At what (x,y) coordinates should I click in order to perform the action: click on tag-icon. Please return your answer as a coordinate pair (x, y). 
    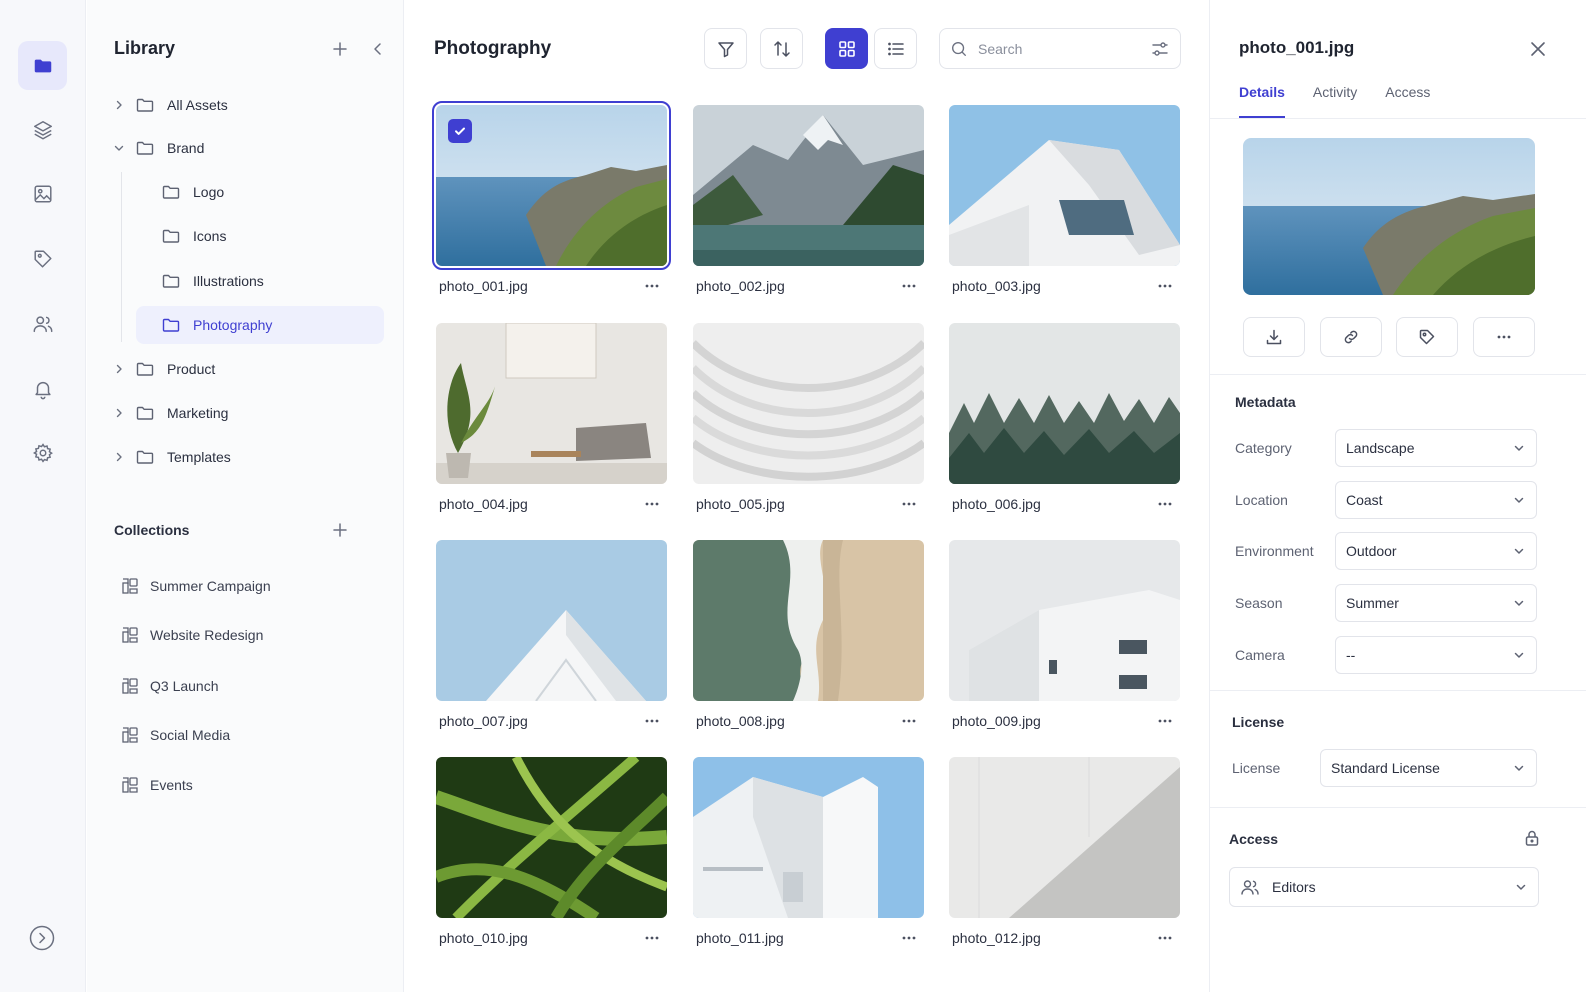
    Looking at the image, I should click on (1427, 337).